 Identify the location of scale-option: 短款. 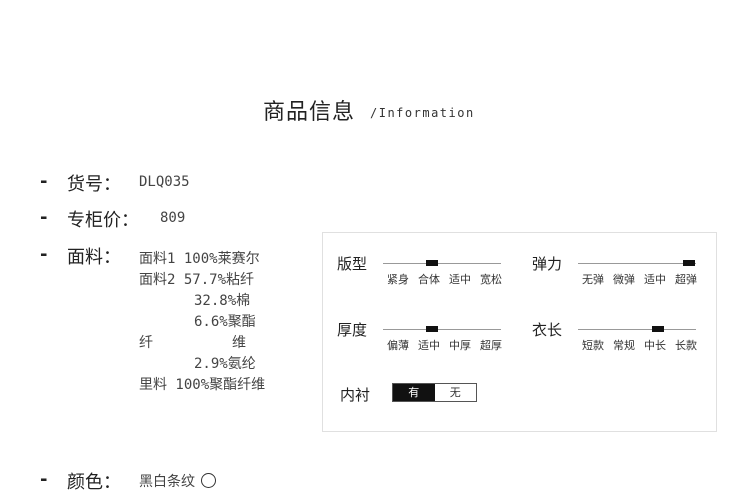
(593, 345).